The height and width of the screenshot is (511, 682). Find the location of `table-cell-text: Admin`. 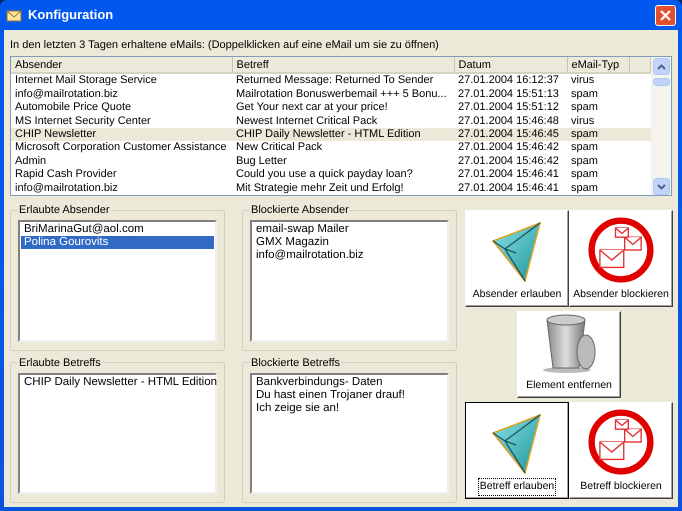

table-cell-text: Admin is located at coordinates (31, 161).